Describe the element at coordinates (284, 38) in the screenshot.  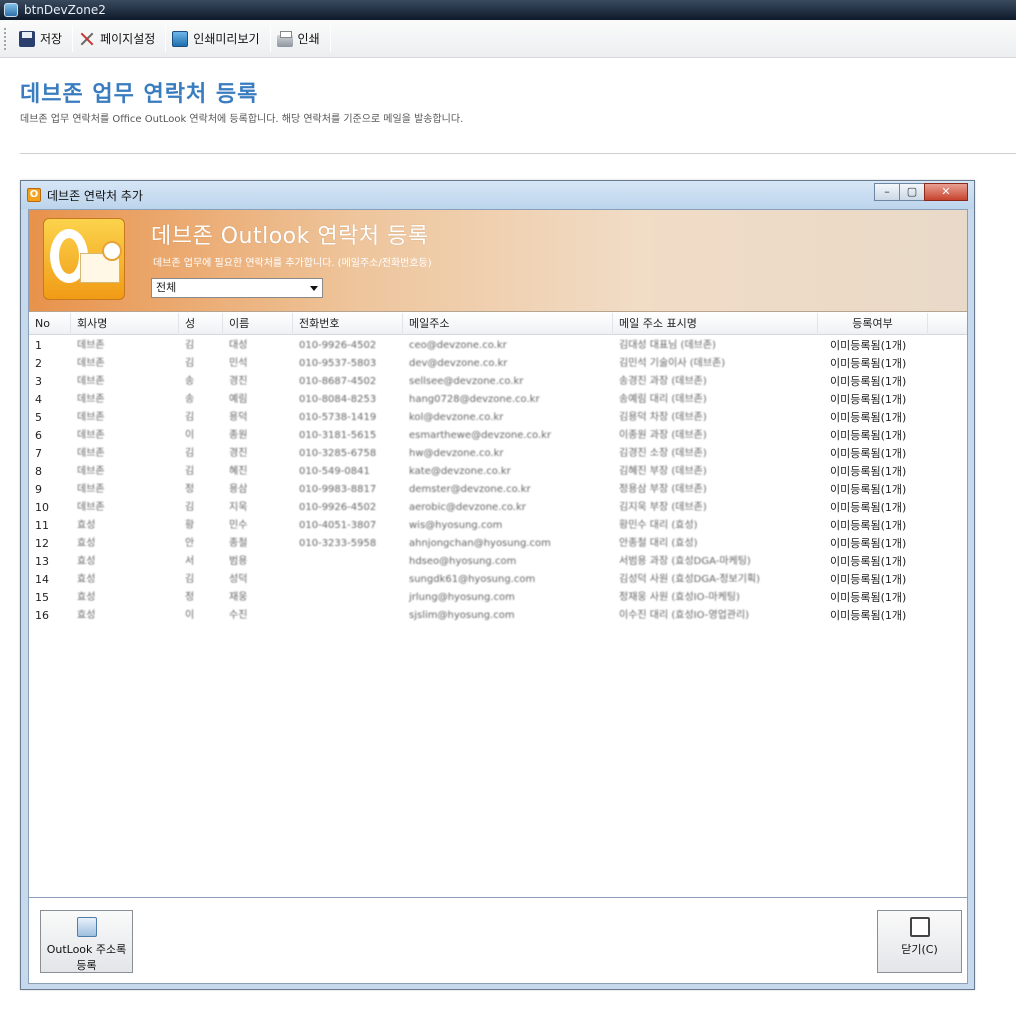
I see `printer-icon` at that location.